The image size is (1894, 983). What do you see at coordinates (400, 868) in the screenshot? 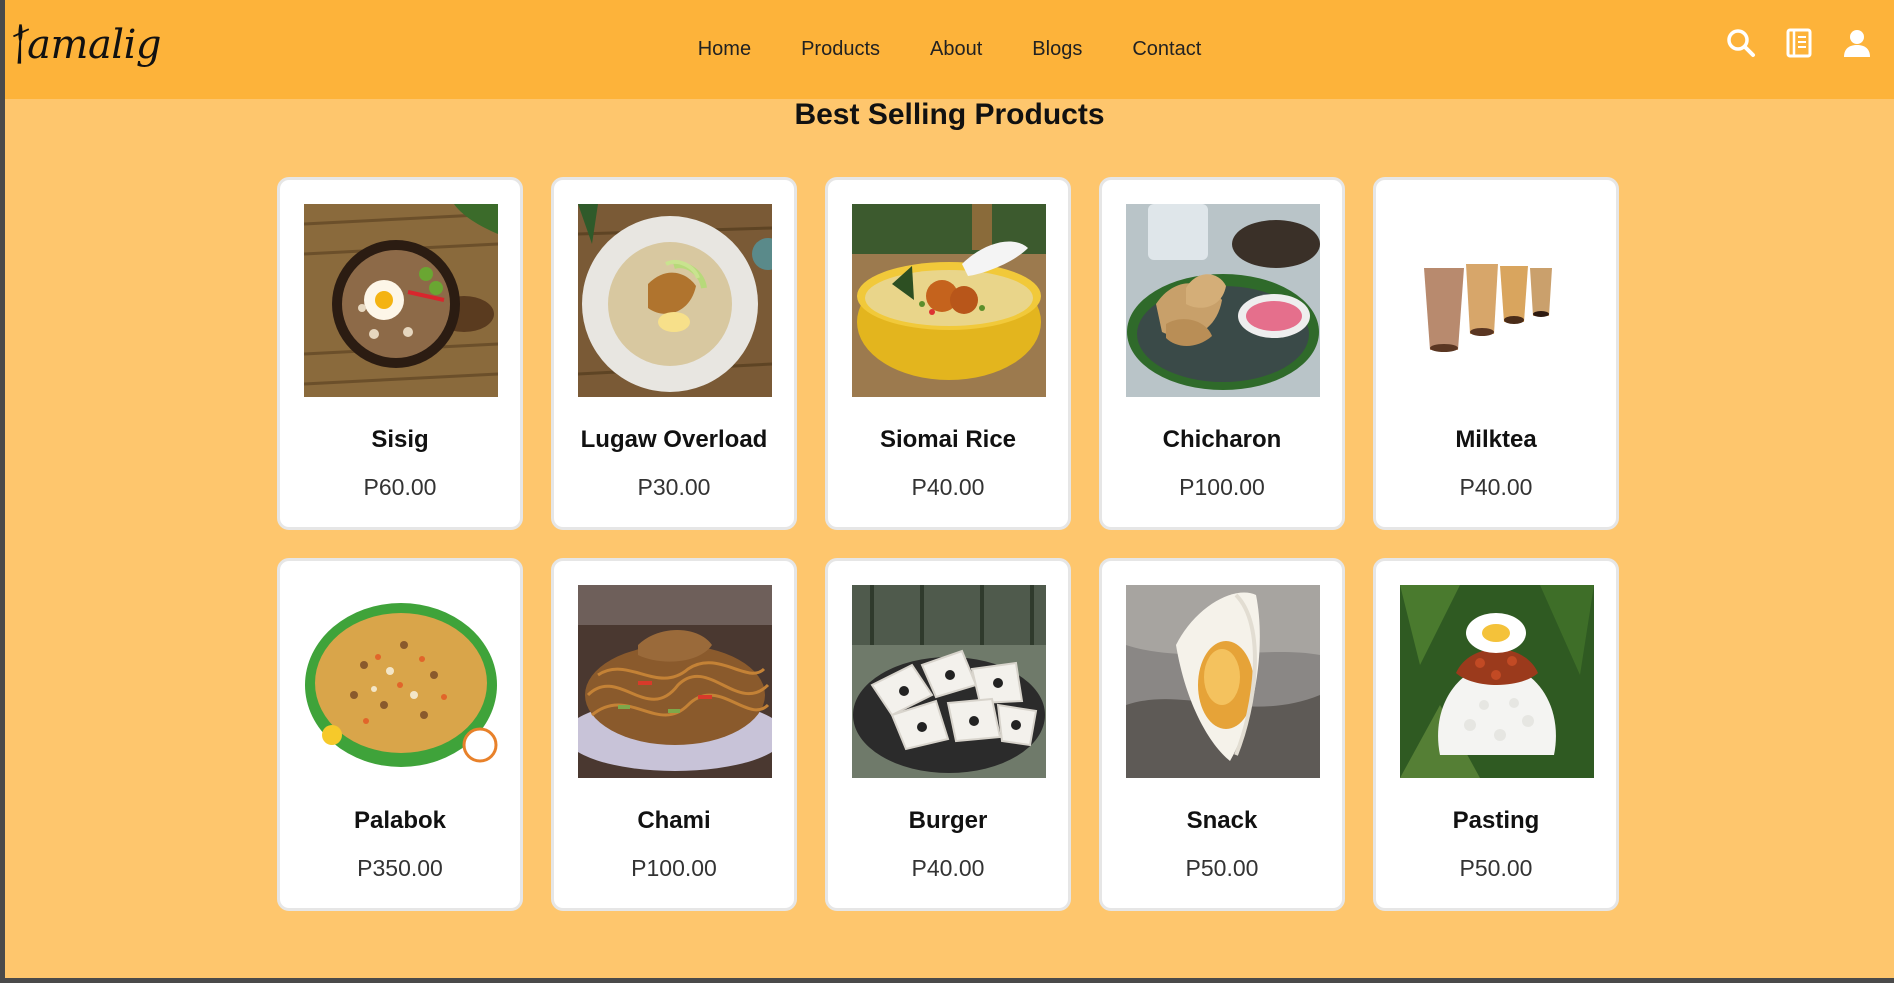
I see `product-price: P350.00` at bounding box center [400, 868].